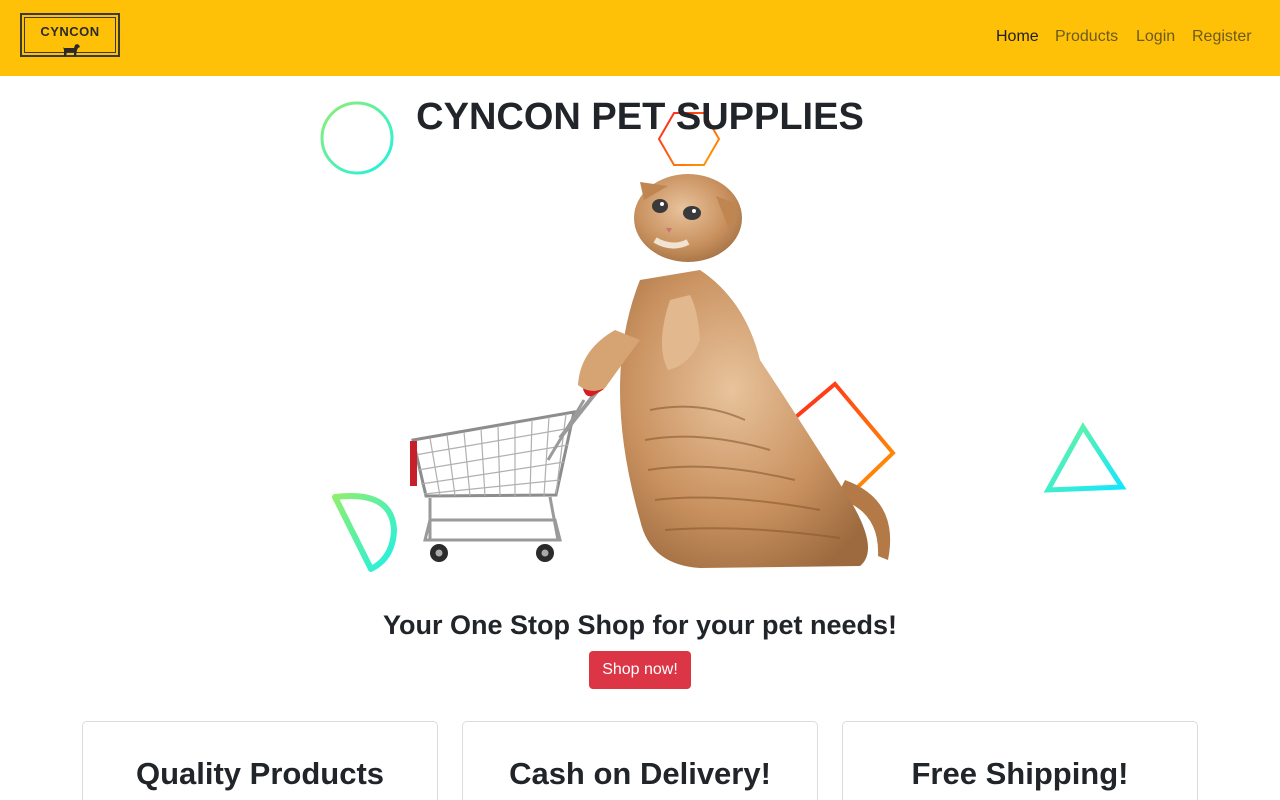  Describe the element at coordinates (1085, 457) in the screenshot. I see `triangle-shape` at that location.